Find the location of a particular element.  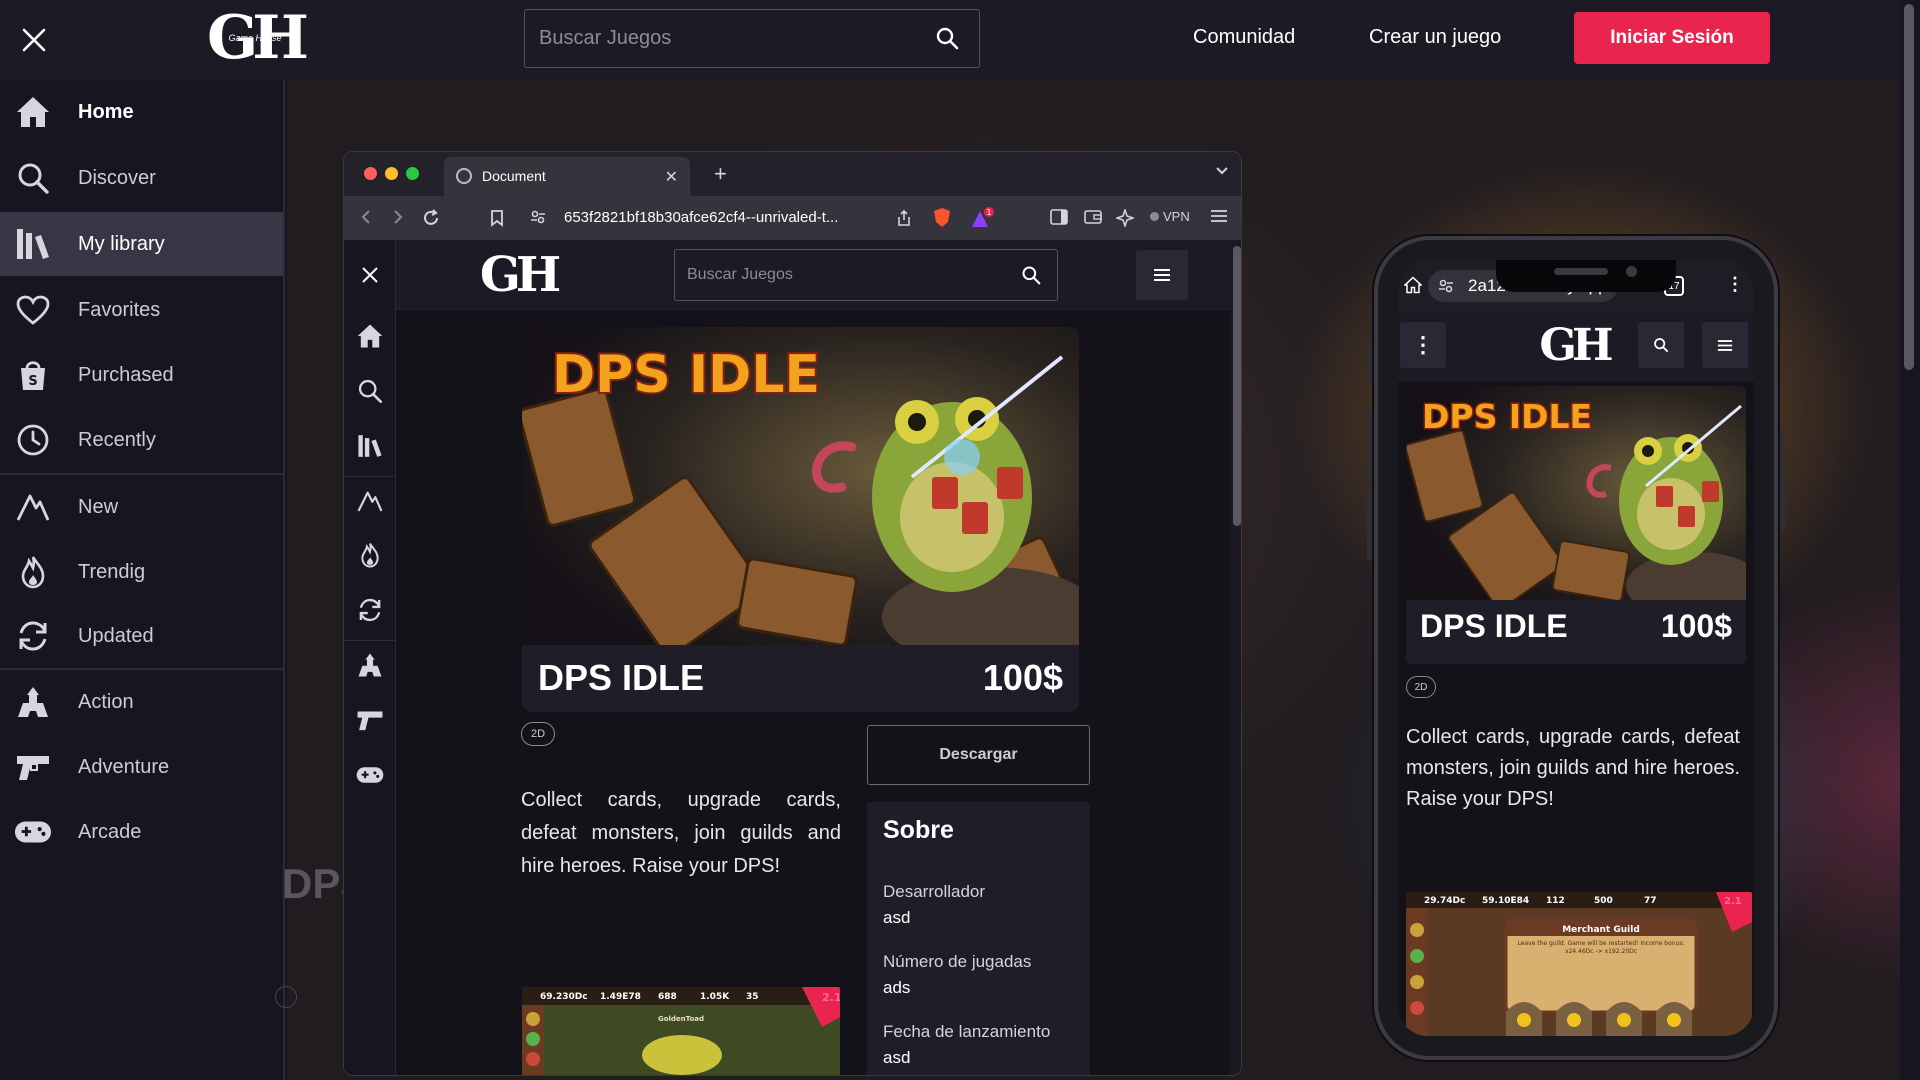

sidebar-item-new: New is located at coordinates (141, 507).